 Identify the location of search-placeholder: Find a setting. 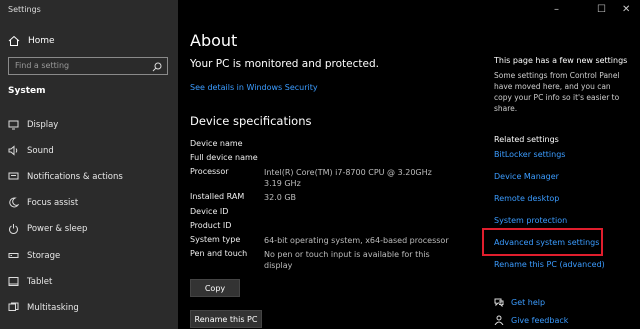
(42, 65).